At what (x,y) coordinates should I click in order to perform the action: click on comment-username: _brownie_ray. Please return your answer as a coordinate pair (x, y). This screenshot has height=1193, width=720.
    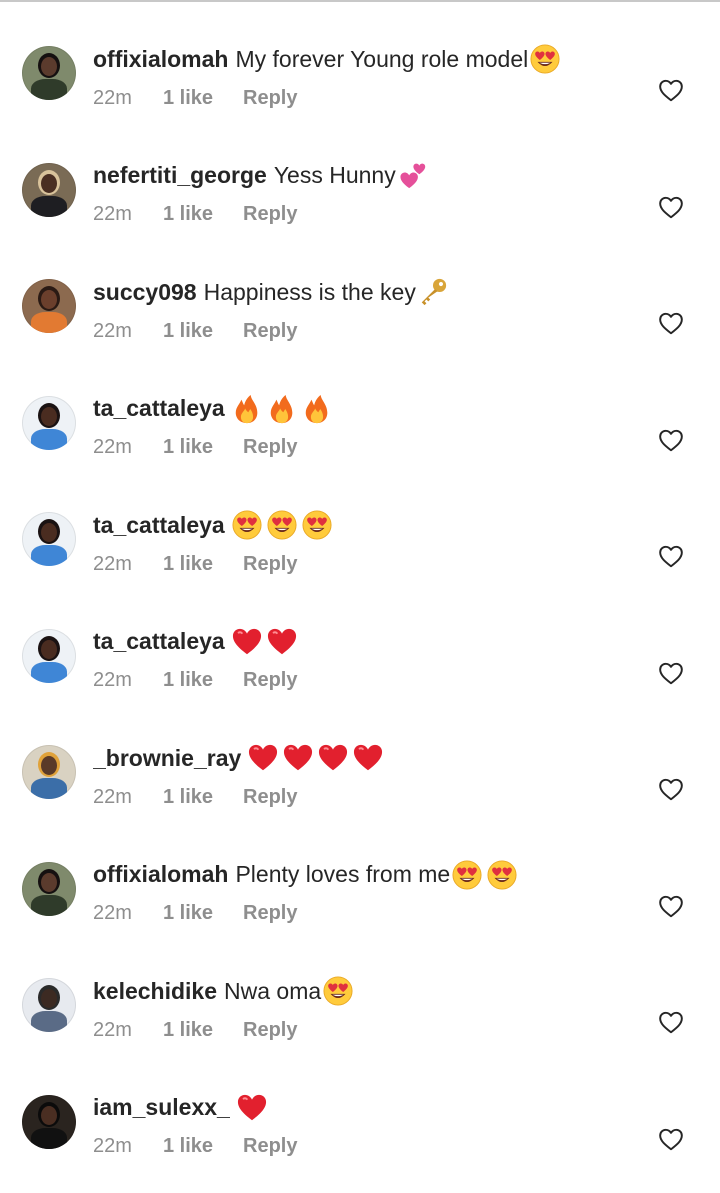
    Looking at the image, I should click on (167, 758).